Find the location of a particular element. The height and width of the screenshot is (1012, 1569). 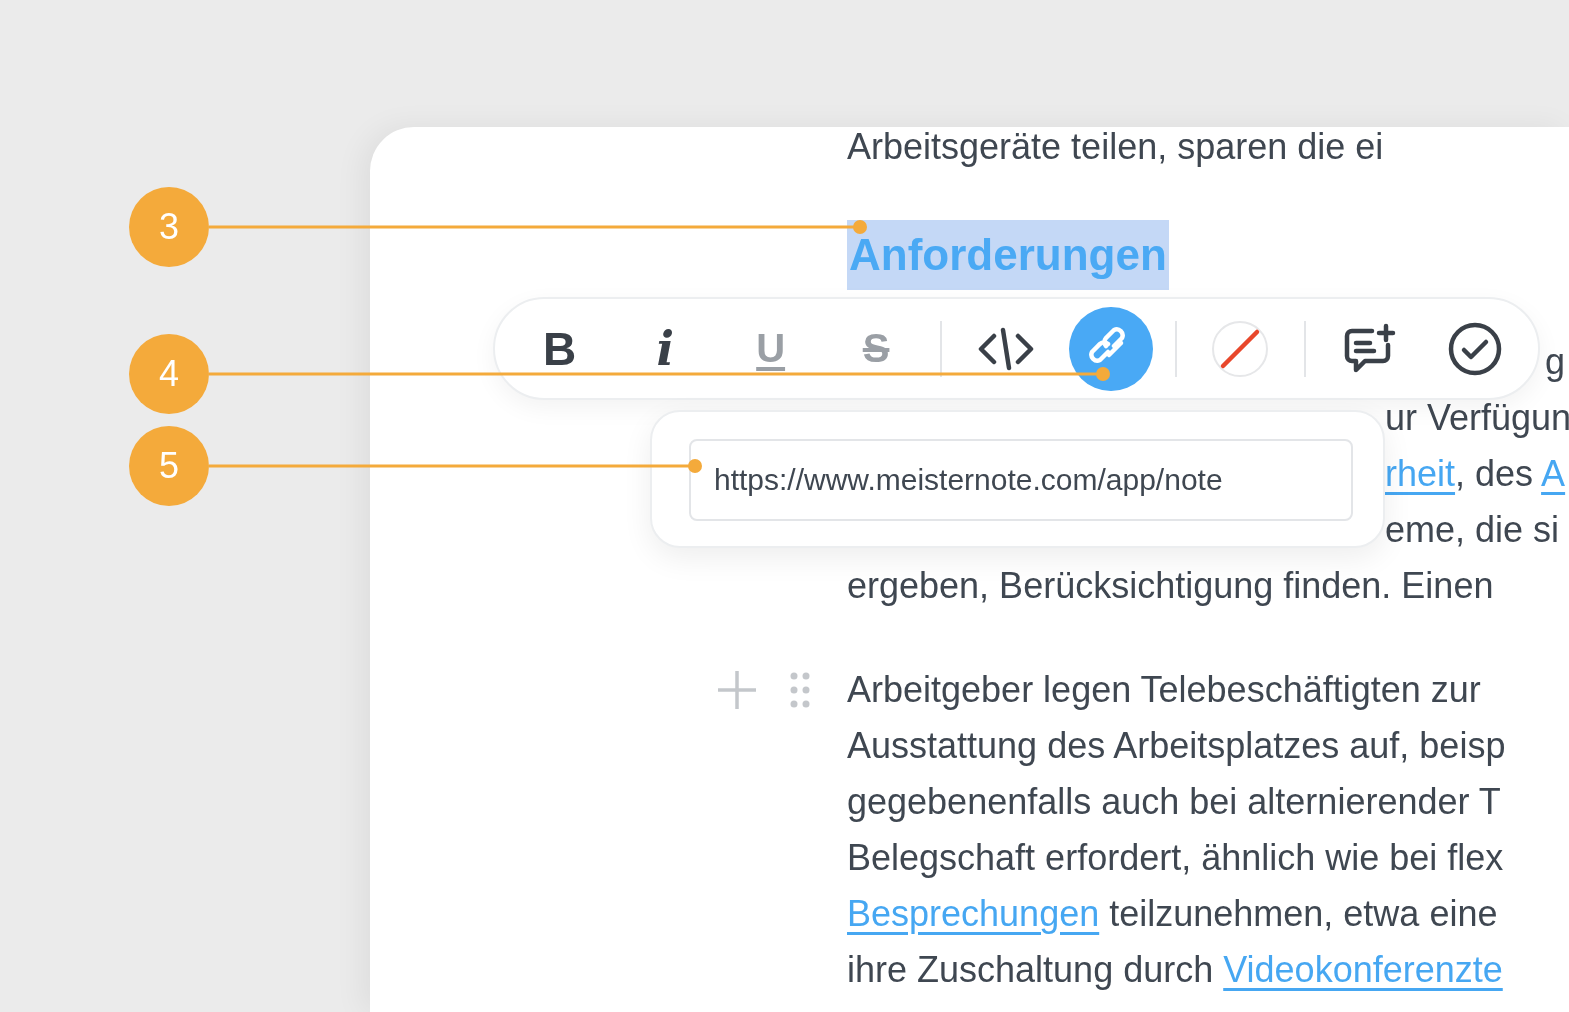

italic-button: i is located at coordinates (665, 348).